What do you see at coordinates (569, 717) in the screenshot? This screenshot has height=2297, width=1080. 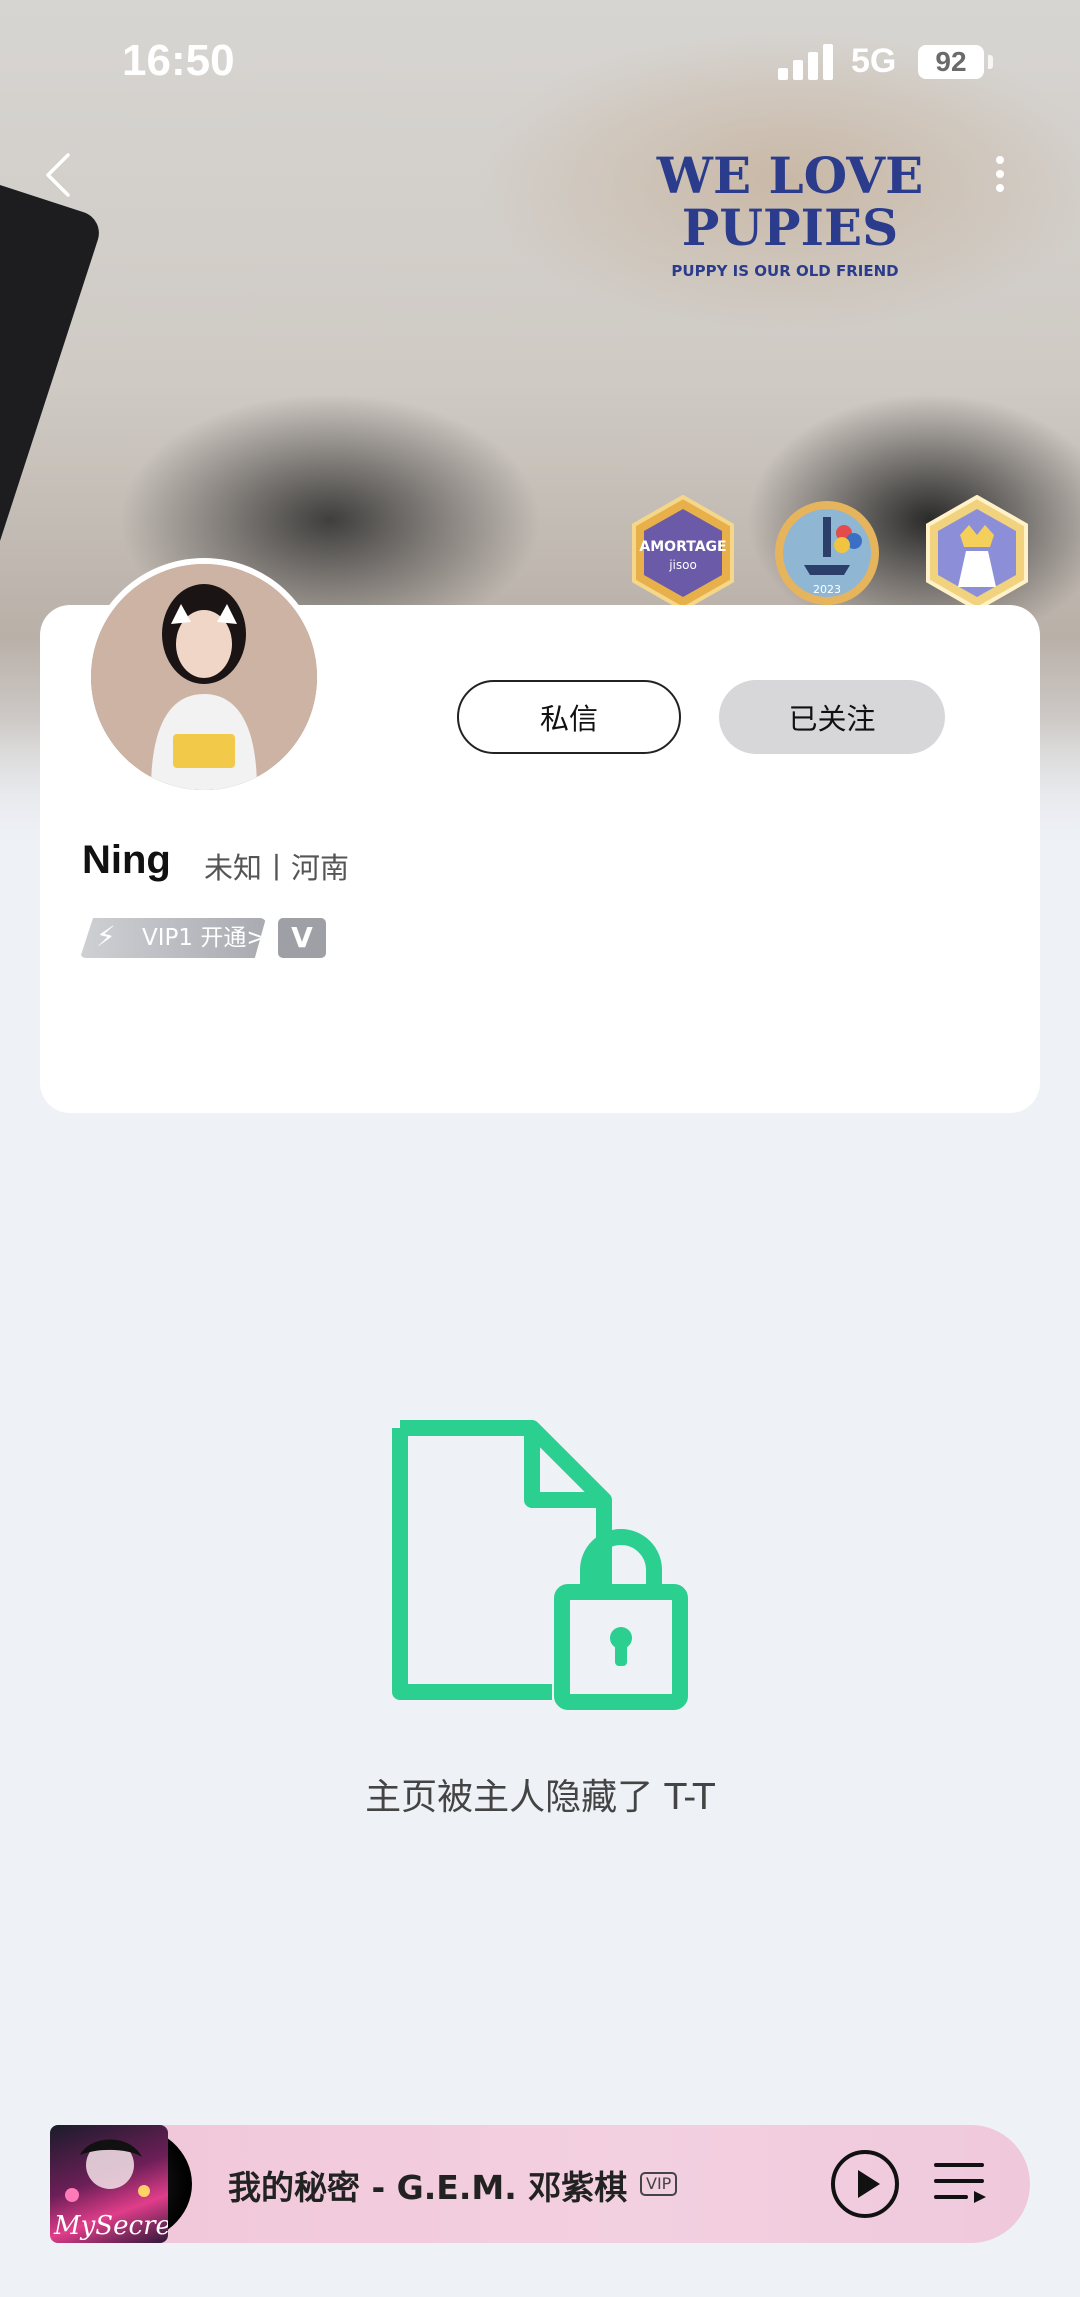 I see `message-button: 私信` at bounding box center [569, 717].